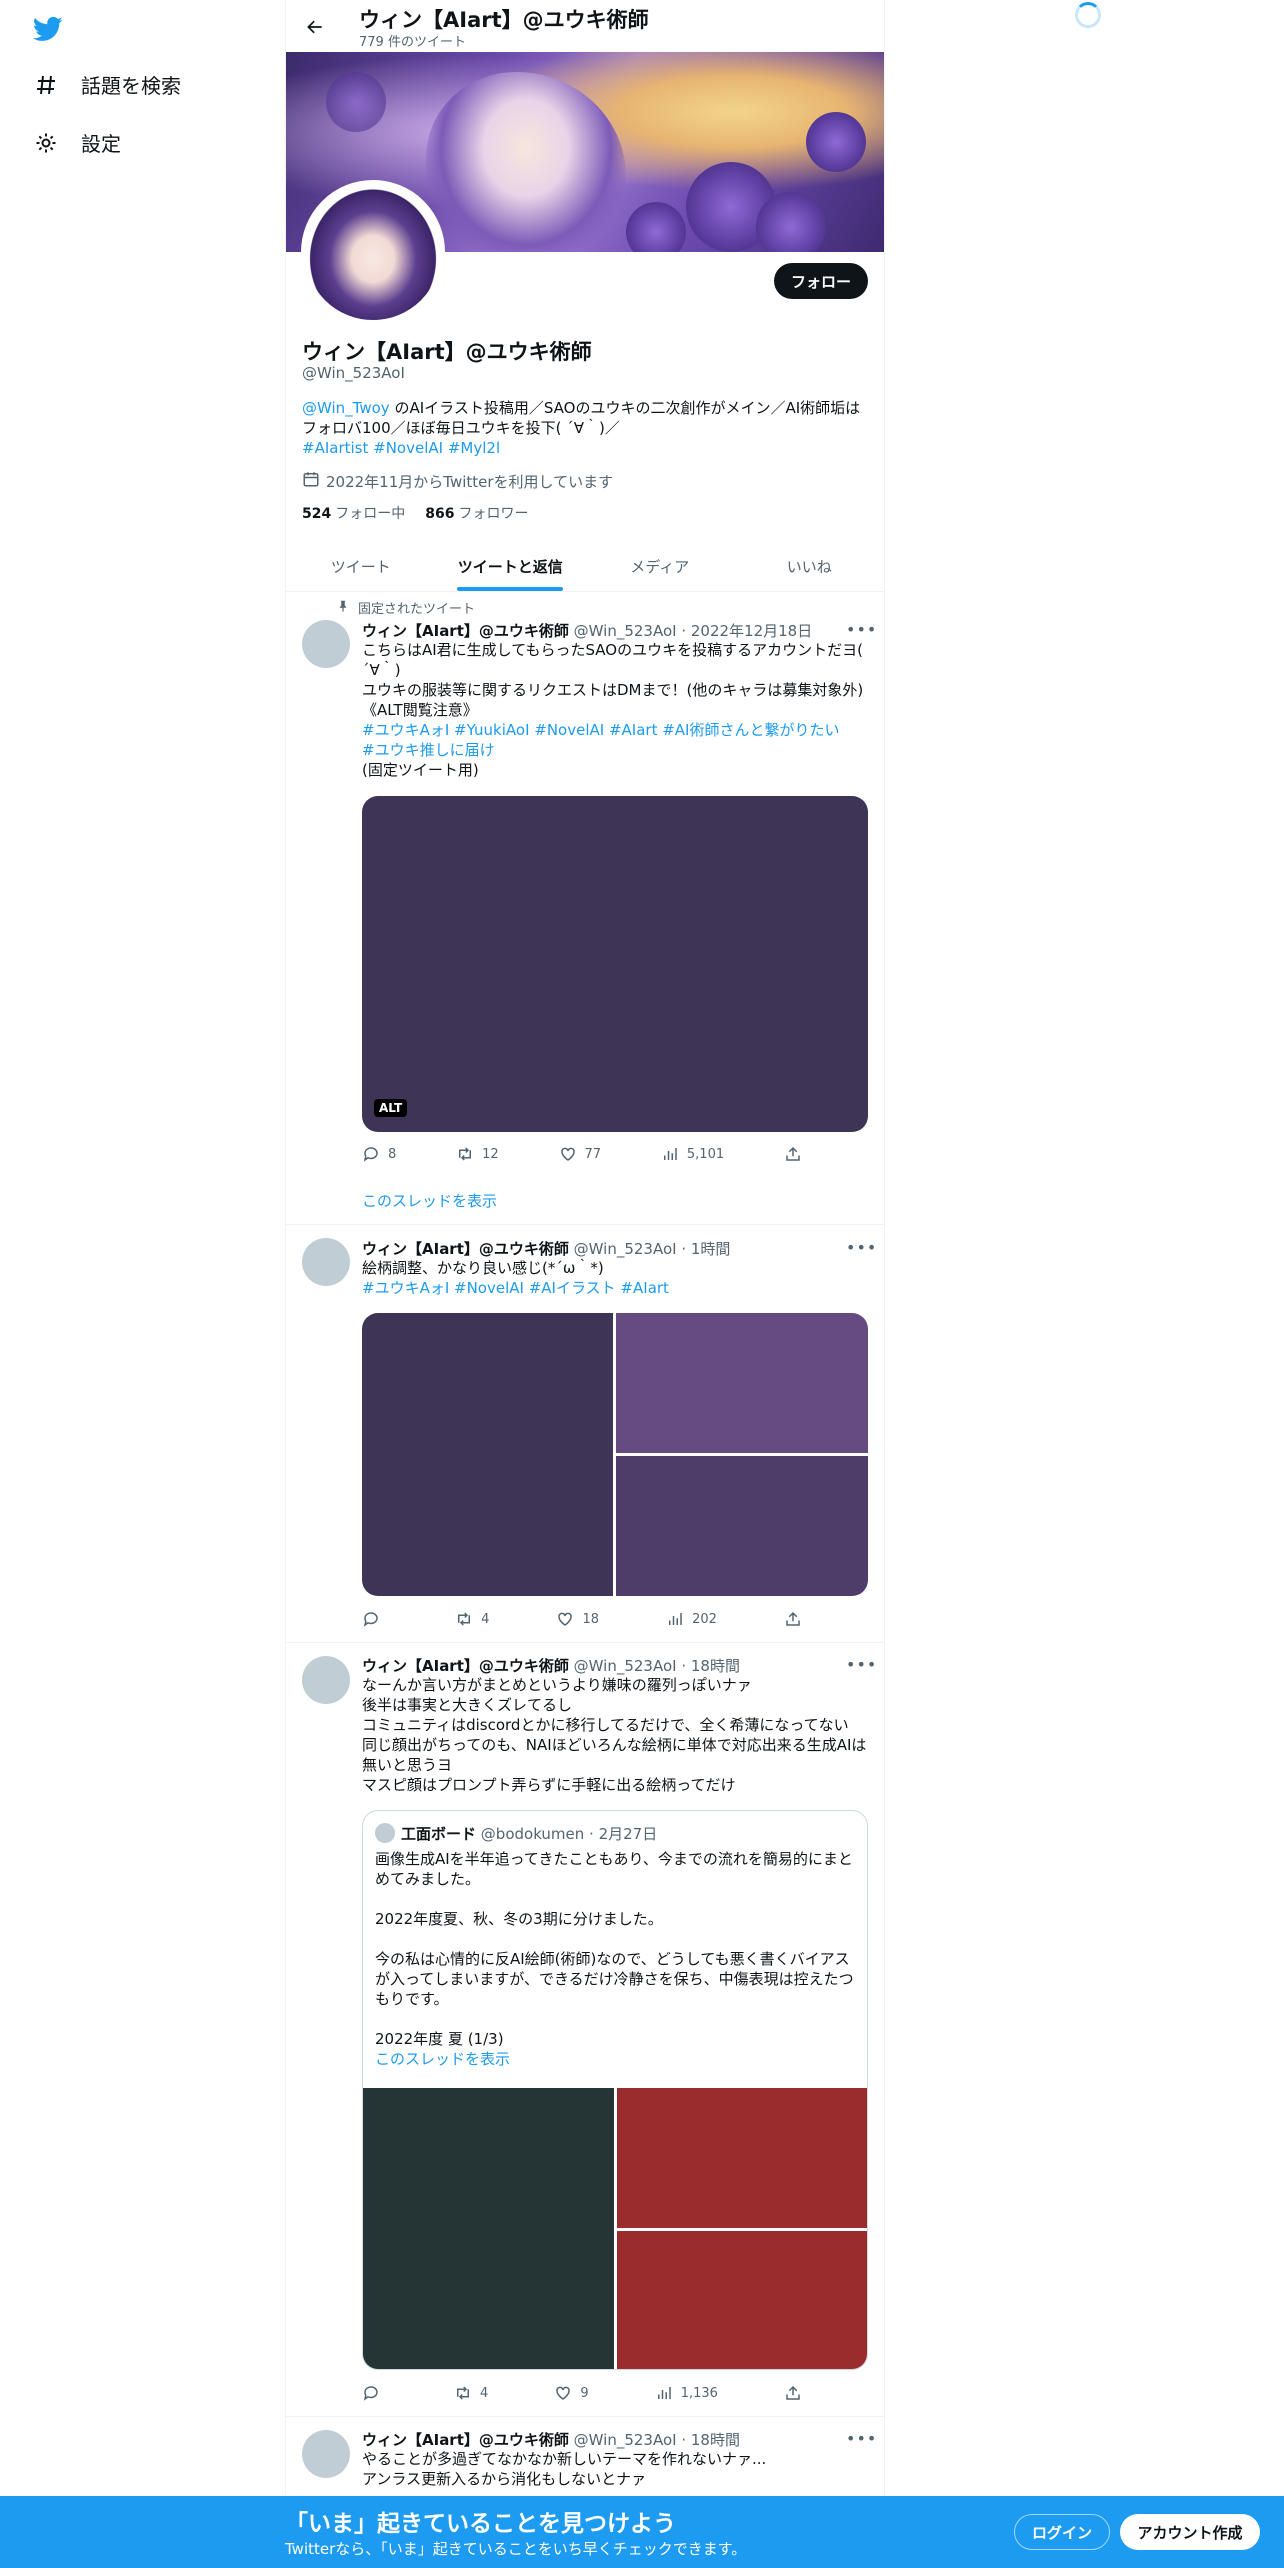  What do you see at coordinates (476, 513) in the screenshot?
I see `followers-link: 866 フォロワー` at bounding box center [476, 513].